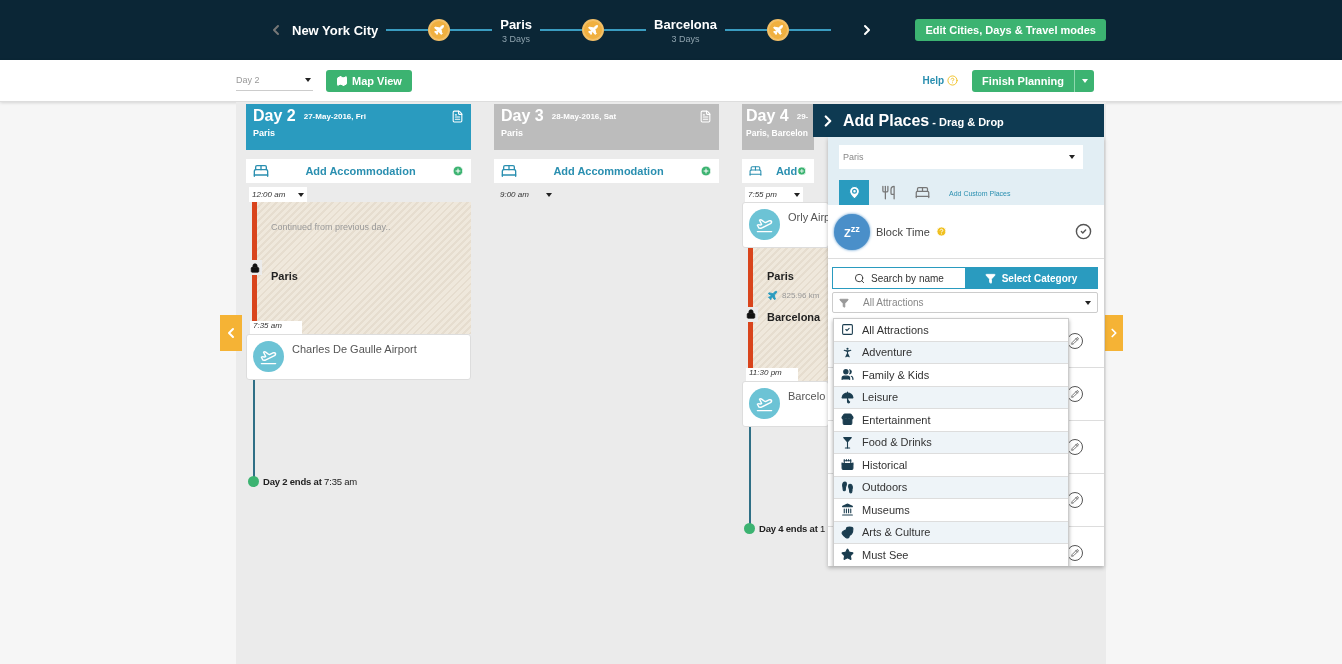 This screenshot has height=664, width=1342. What do you see at coordinates (953, 80) in the screenshot?
I see `help-icon` at bounding box center [953, 80].